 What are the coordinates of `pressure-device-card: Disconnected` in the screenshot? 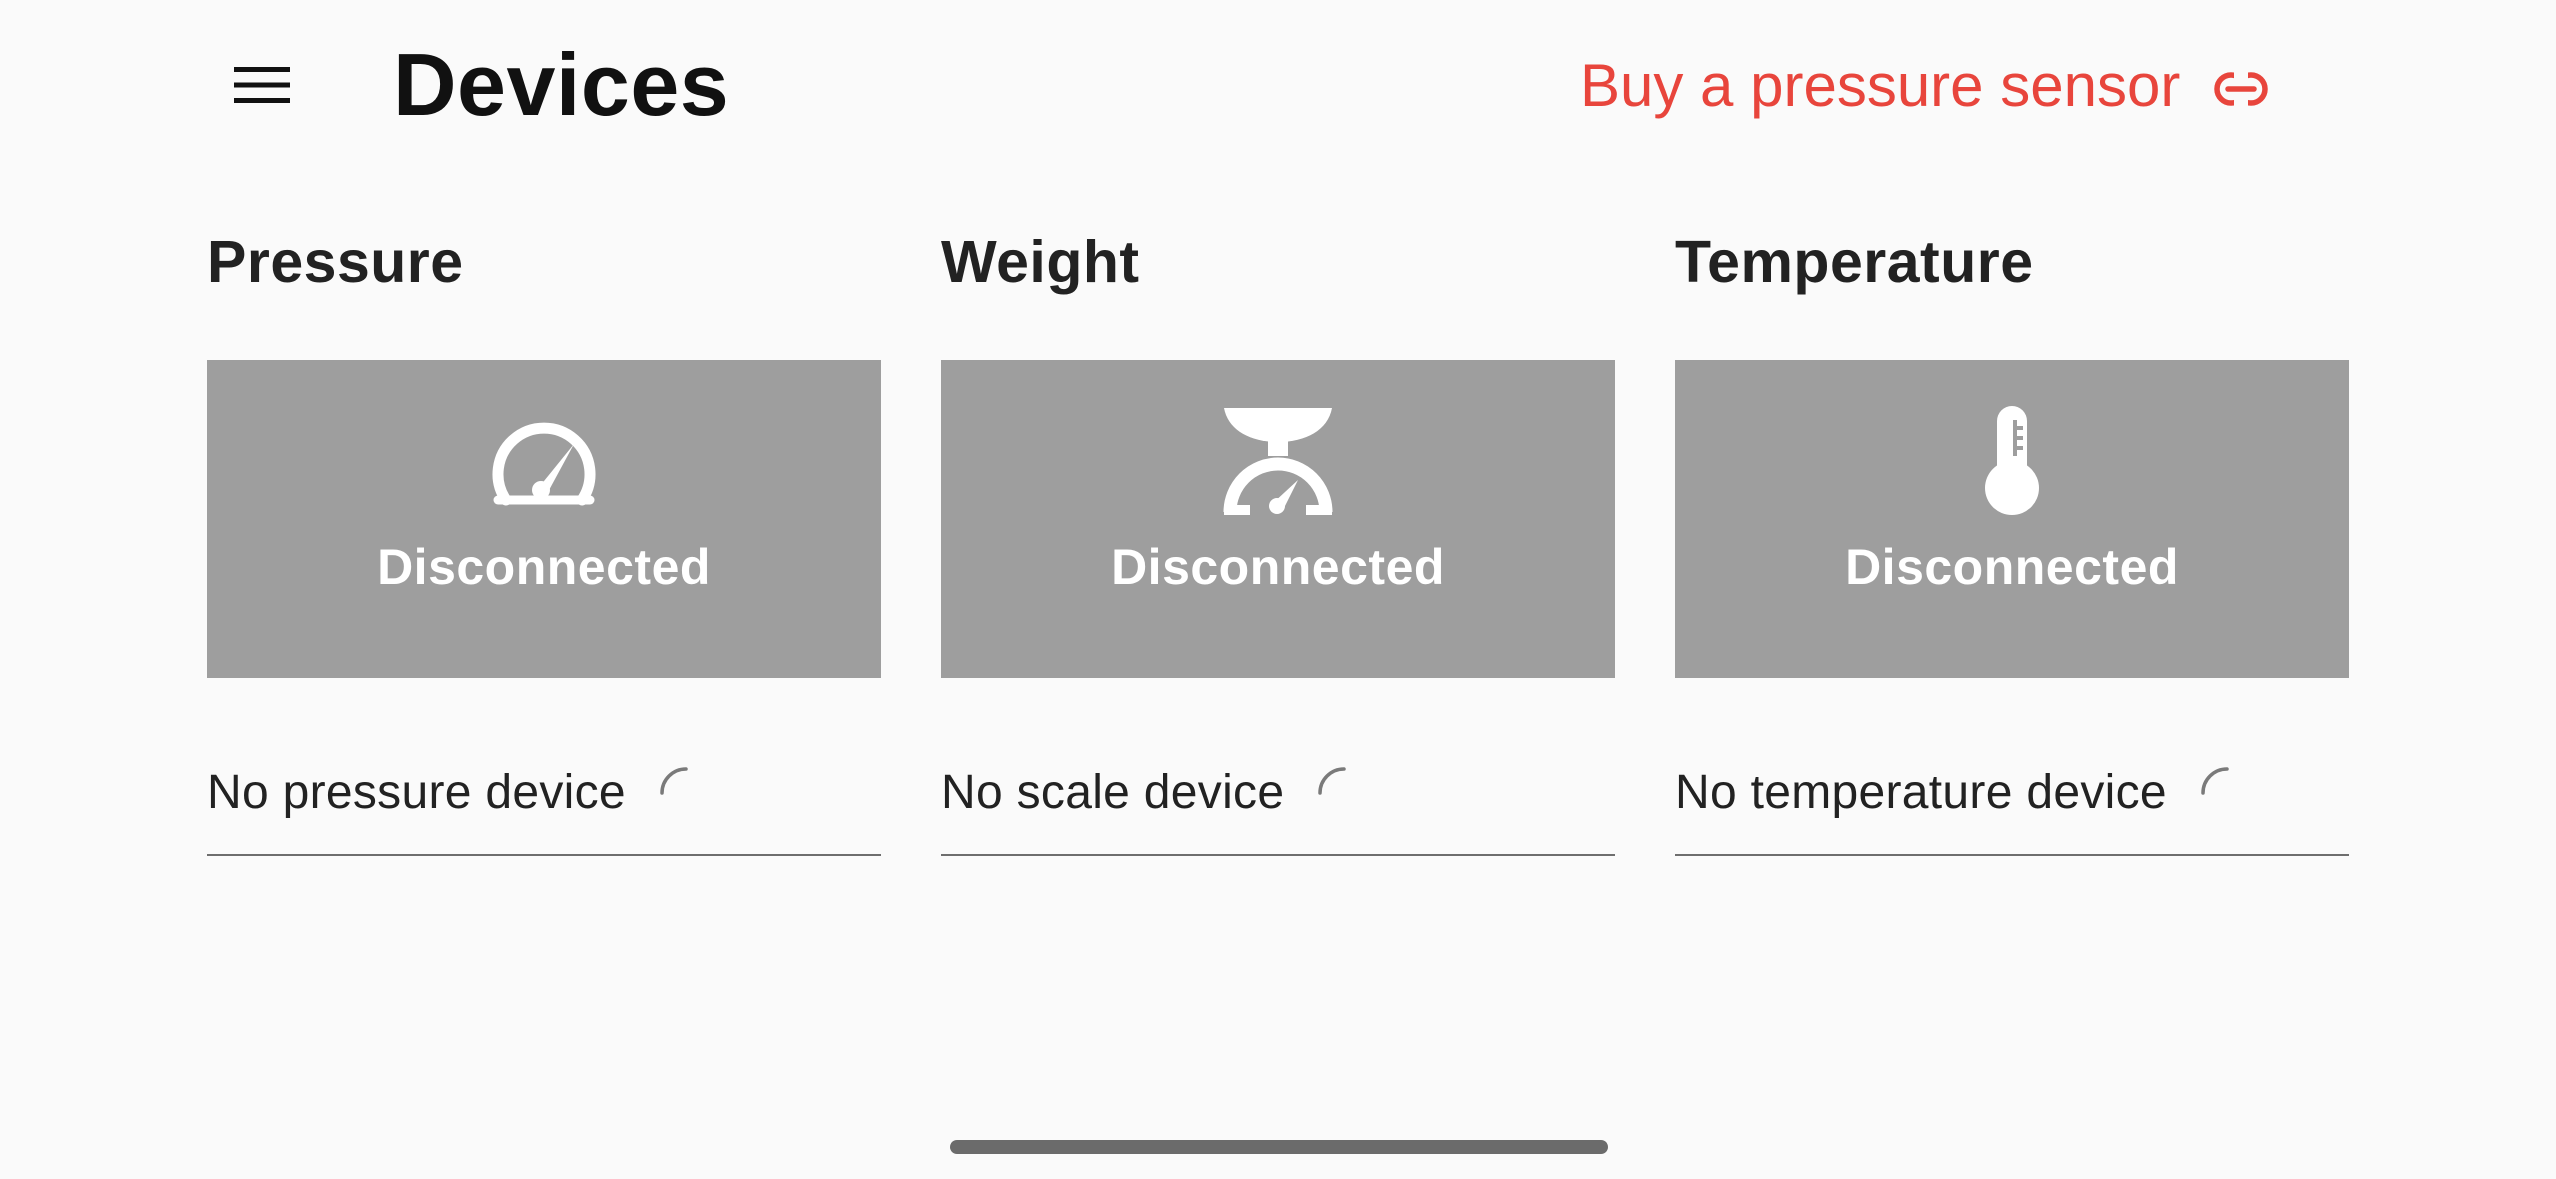 It's located at (544, 519).